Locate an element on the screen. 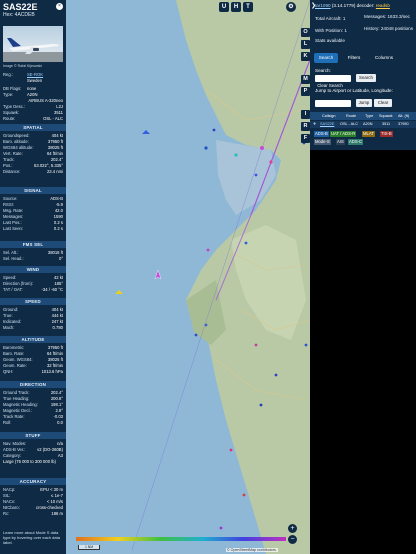  reg-link: SE-ROK is located at coordinates (35, 75).